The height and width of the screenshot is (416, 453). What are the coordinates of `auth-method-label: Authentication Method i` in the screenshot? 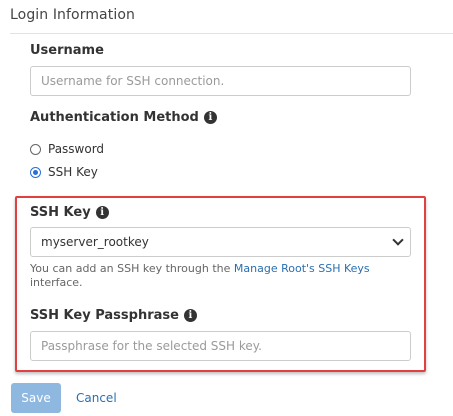 It's located at (123, 117).